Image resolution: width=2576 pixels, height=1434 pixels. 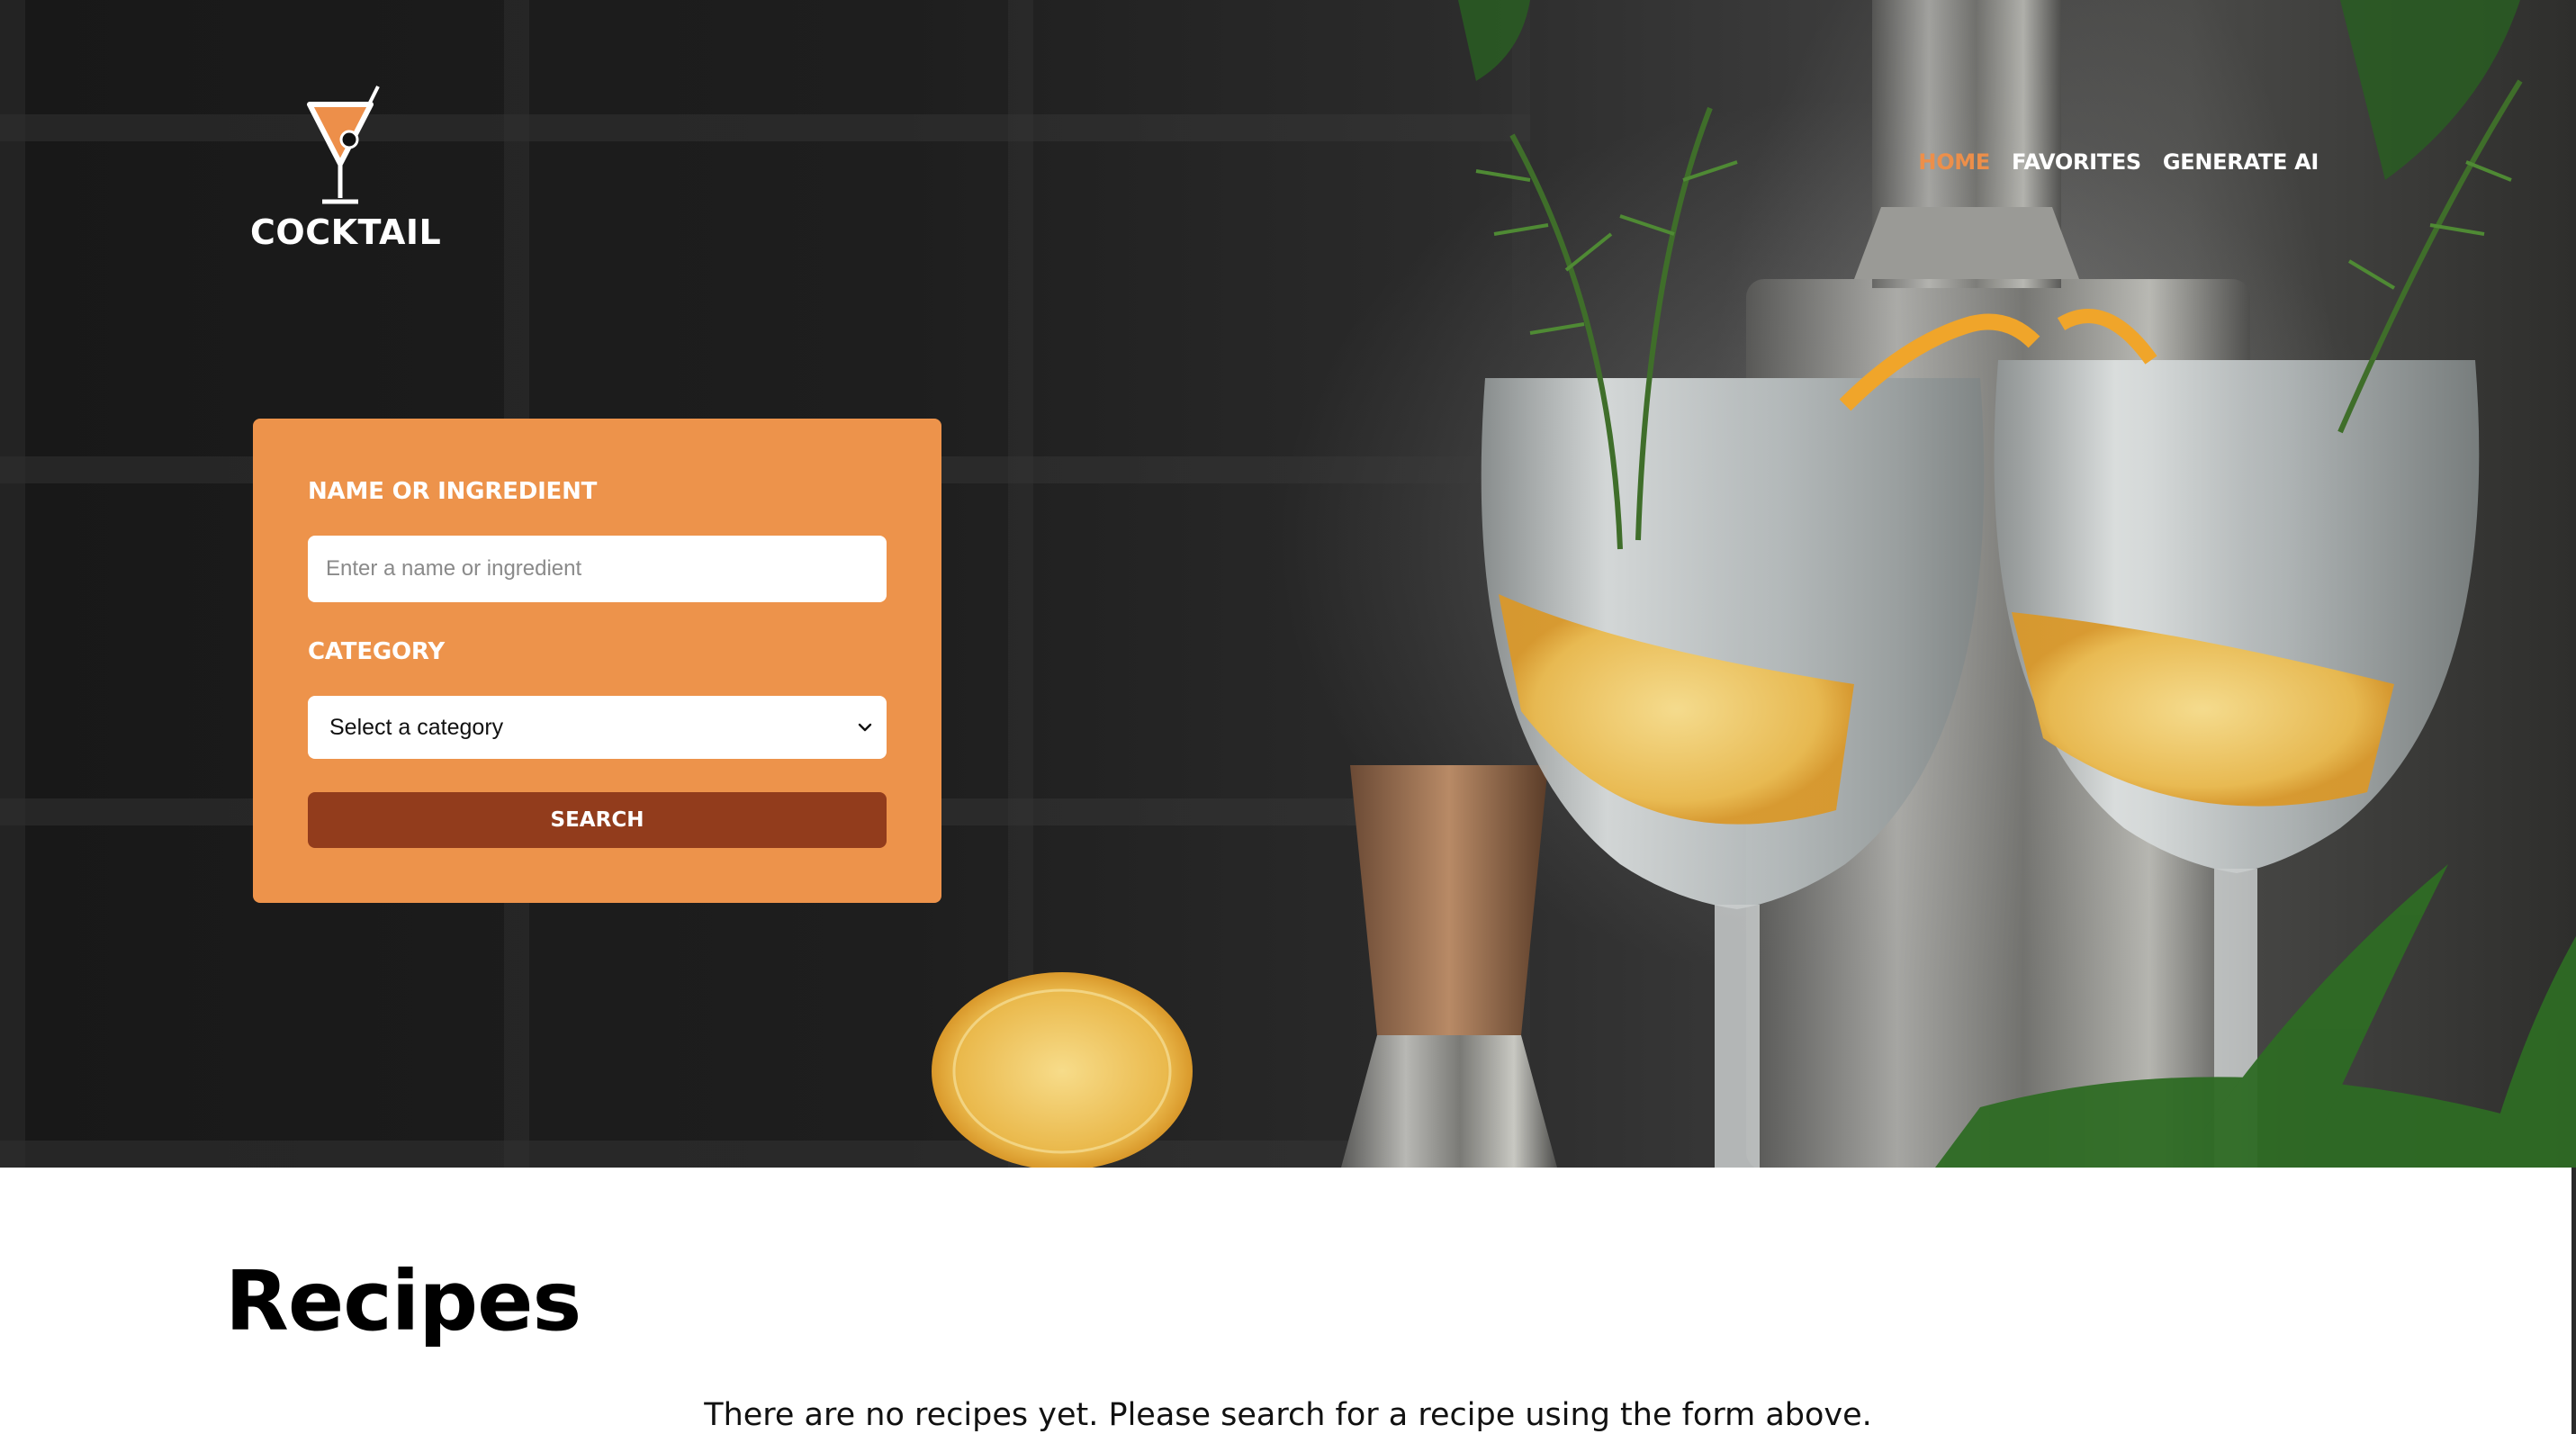 What do you see at coordinates (416, 727) in the screenshot?
I see `category-selected-value: Select a category` at bounding box center [416, 727].